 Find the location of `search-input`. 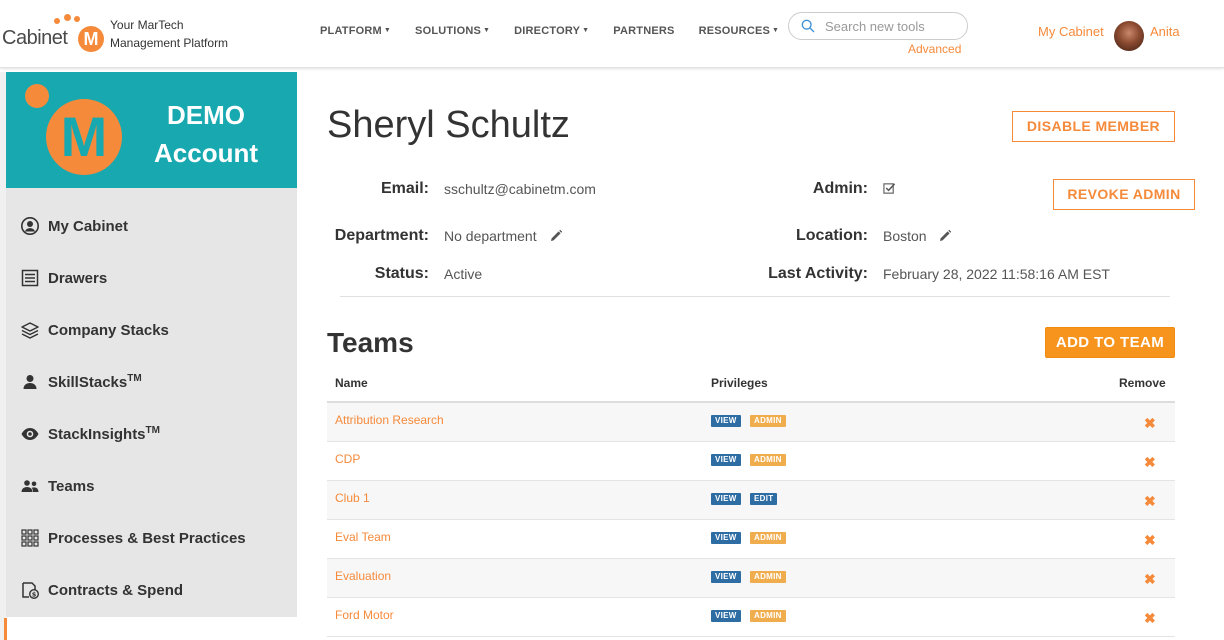

search-input is located at coordinates (892, 26).